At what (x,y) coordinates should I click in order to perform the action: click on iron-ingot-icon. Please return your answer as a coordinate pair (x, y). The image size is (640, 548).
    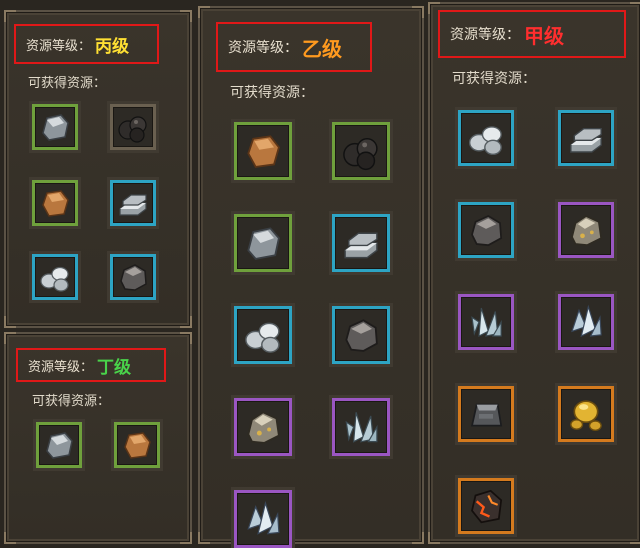
    Looking at the image, I should click on (486, 415).